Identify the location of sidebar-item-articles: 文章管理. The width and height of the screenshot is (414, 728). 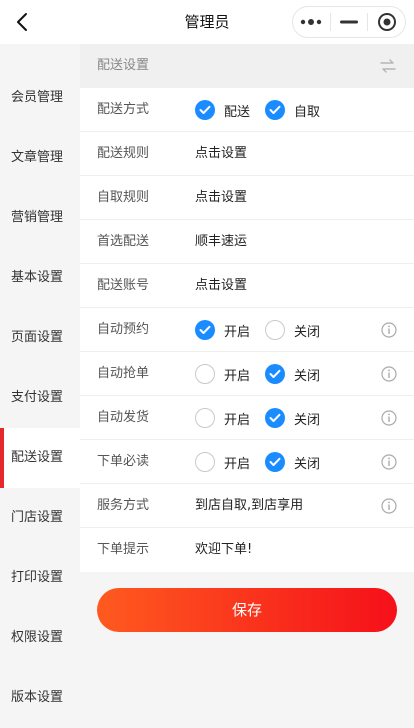
(40, 158).